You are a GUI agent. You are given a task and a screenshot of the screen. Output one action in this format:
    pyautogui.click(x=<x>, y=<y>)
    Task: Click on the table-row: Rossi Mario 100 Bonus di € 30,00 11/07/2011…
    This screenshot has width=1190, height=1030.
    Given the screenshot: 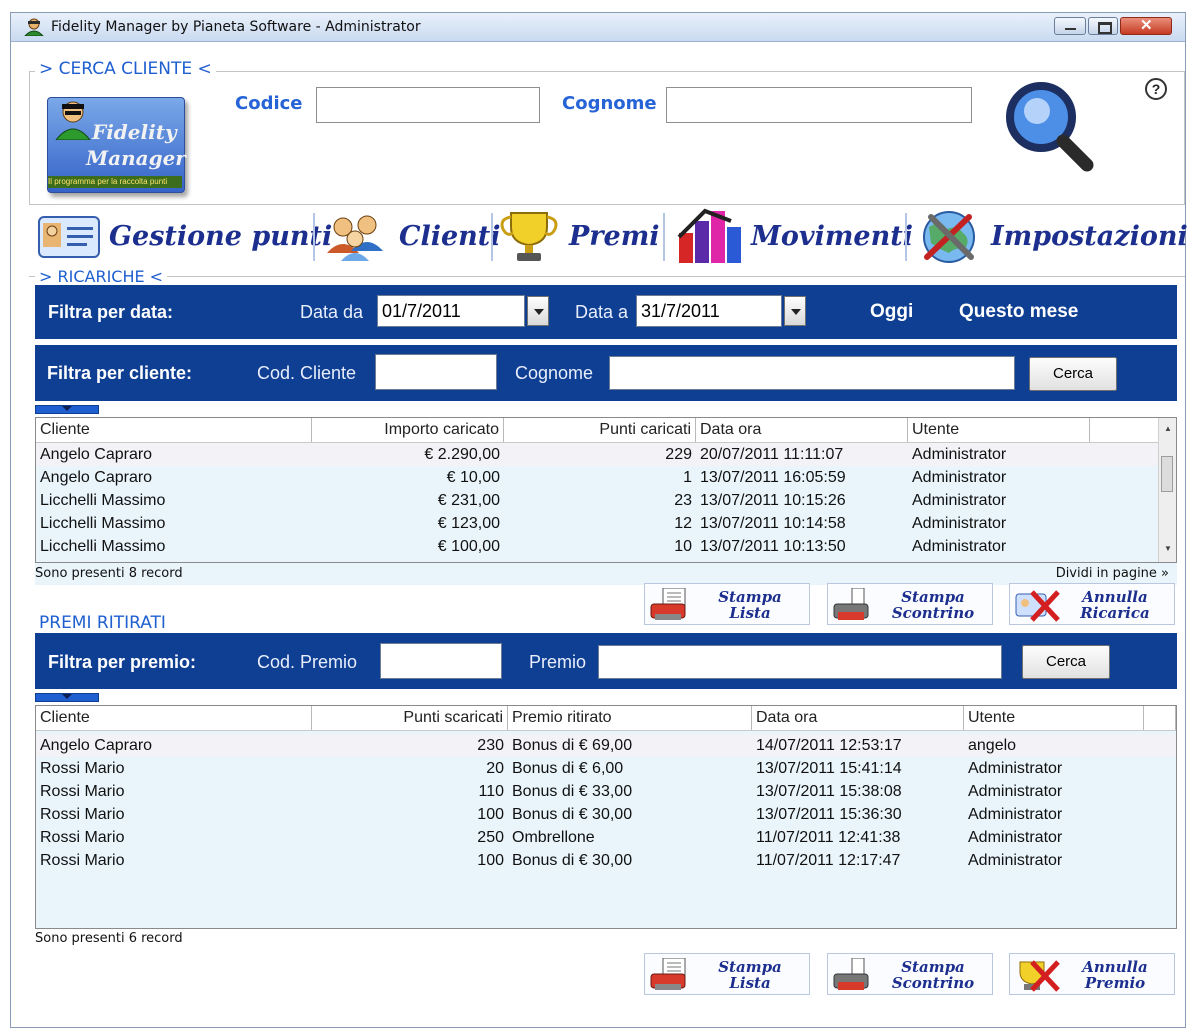 What is the action you would take?
    pyautogui.click(x=606, y=860)
    